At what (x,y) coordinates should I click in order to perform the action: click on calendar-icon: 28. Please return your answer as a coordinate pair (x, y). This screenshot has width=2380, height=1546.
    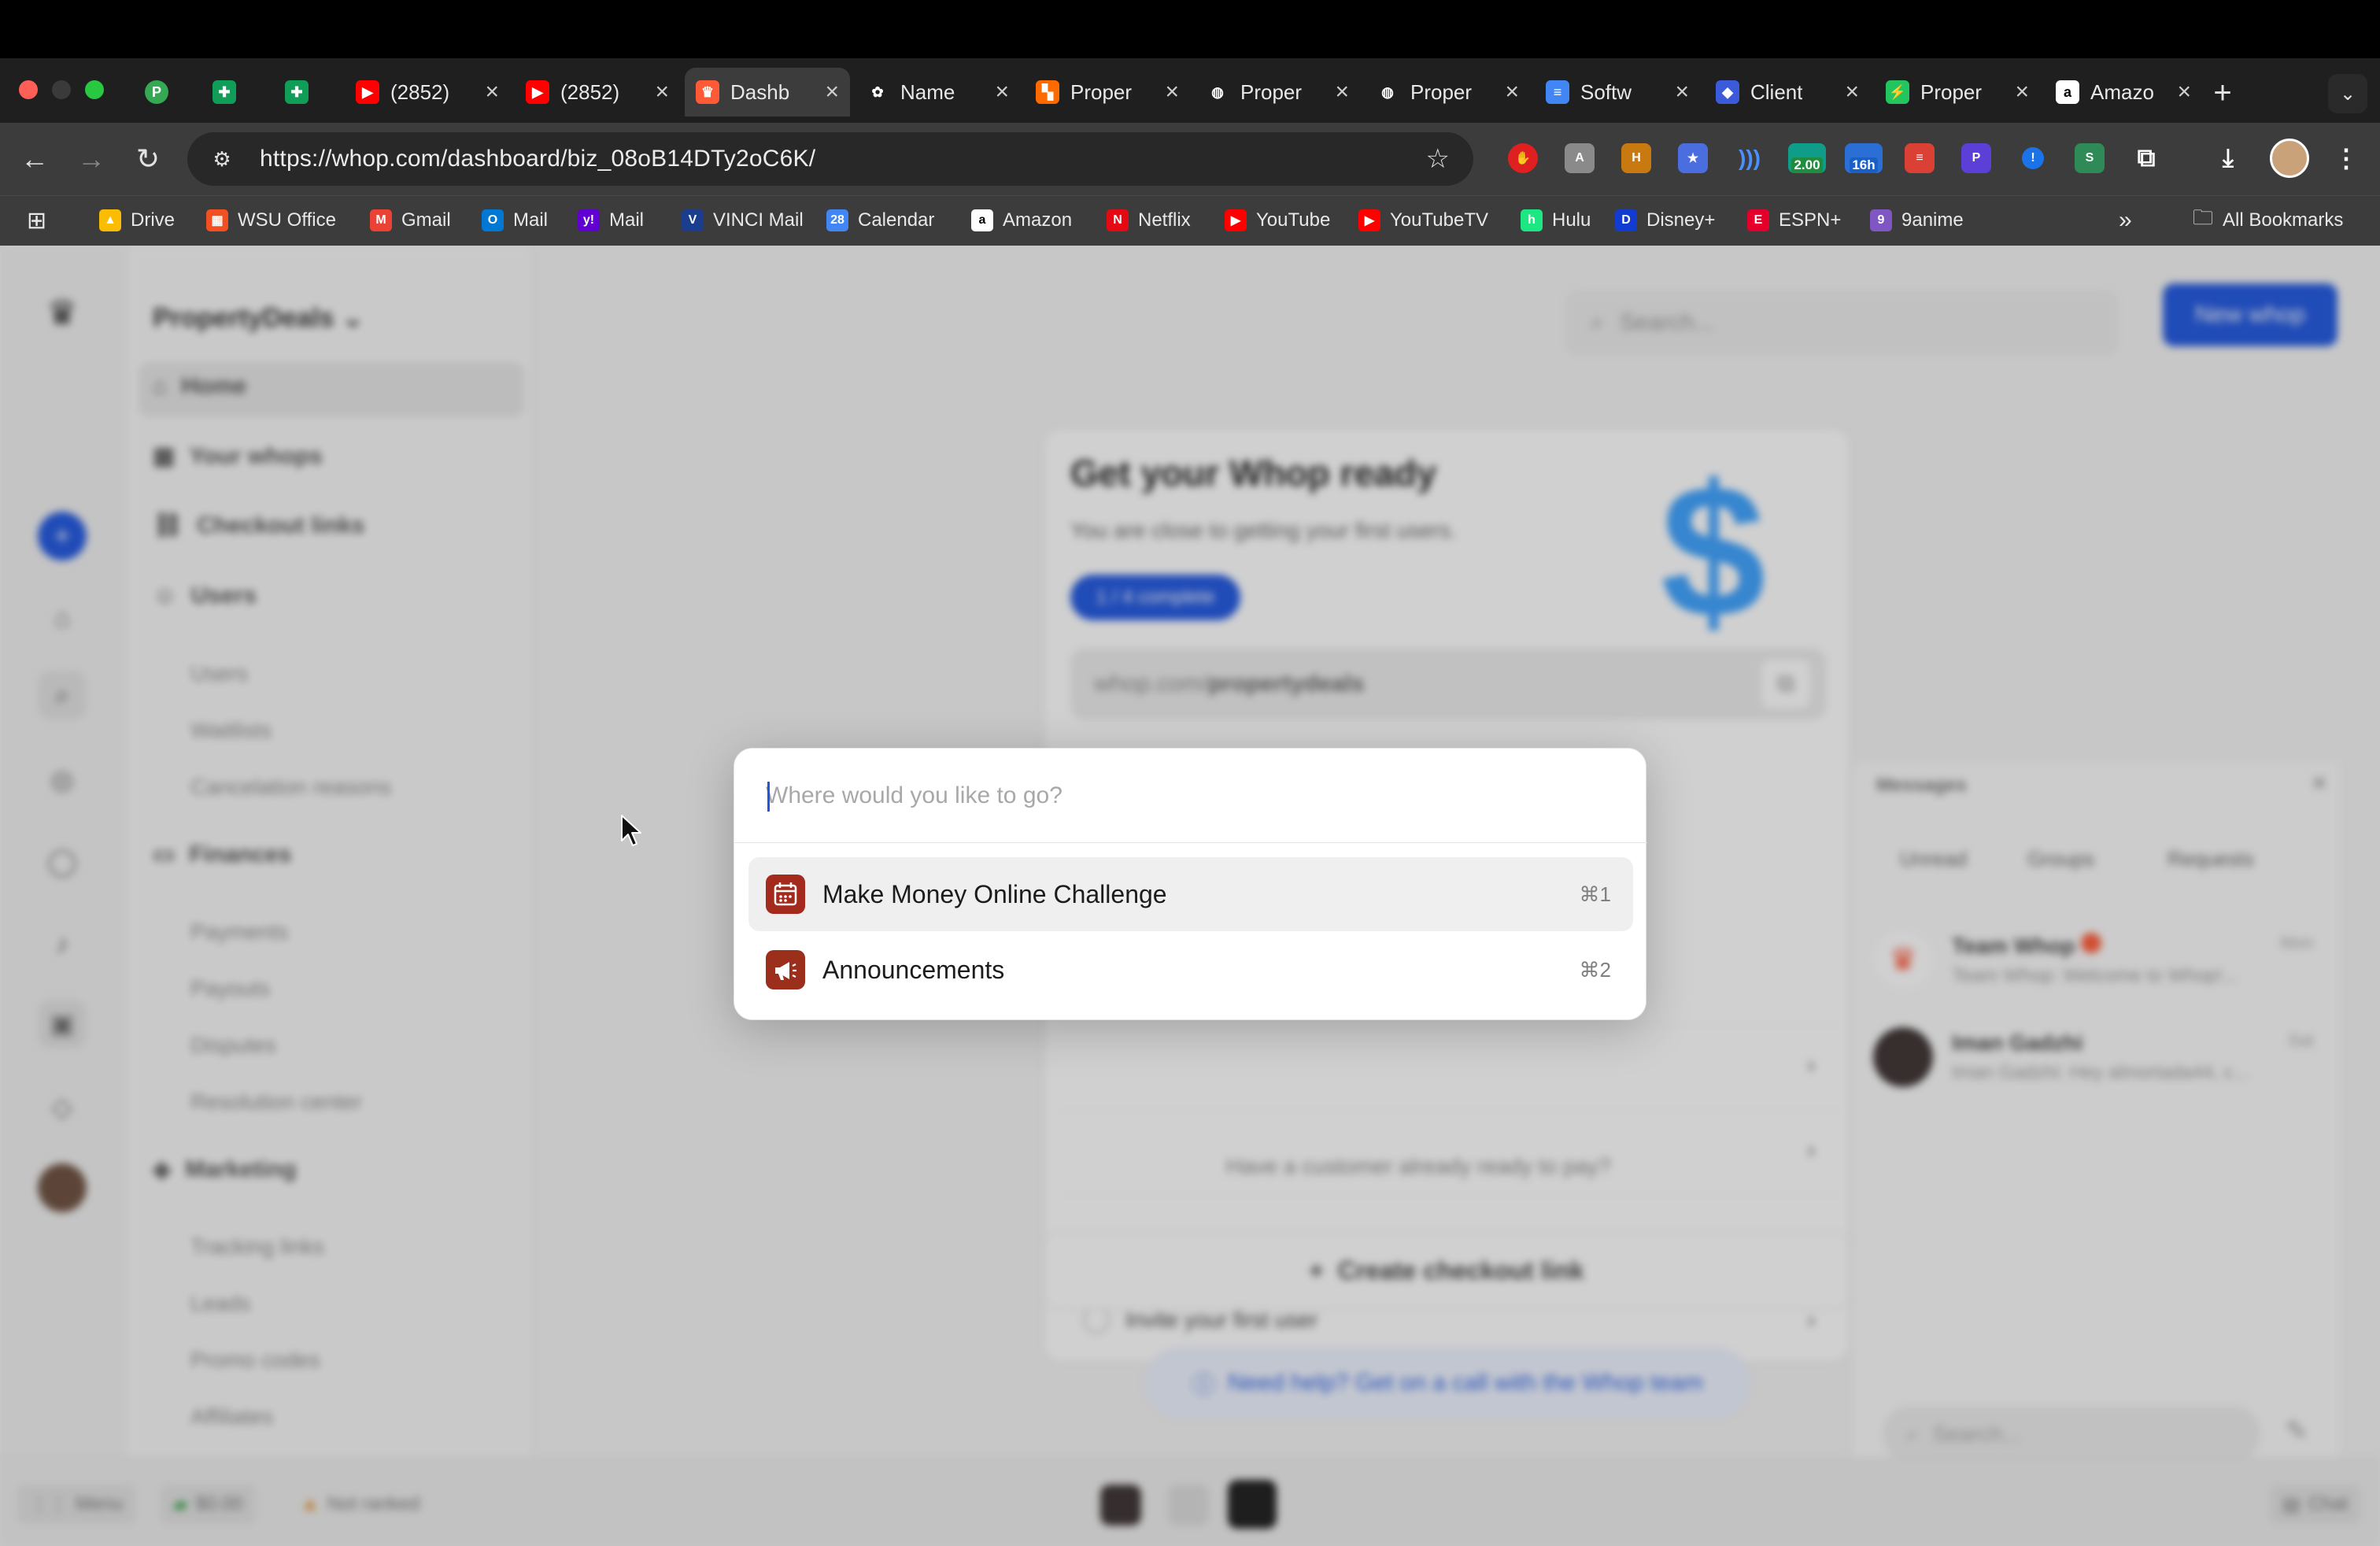
    Looking at the image, I should click on (837, 220).